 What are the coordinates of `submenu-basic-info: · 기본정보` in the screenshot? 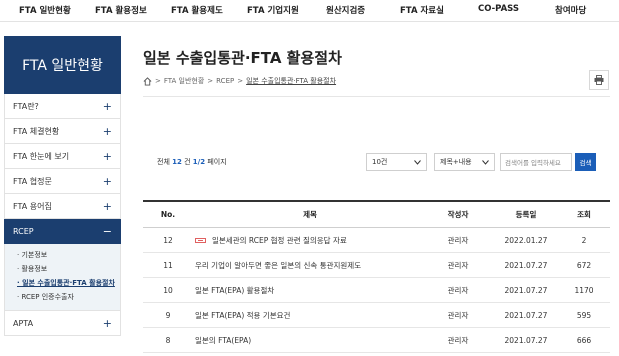 It's located at (62, 255).